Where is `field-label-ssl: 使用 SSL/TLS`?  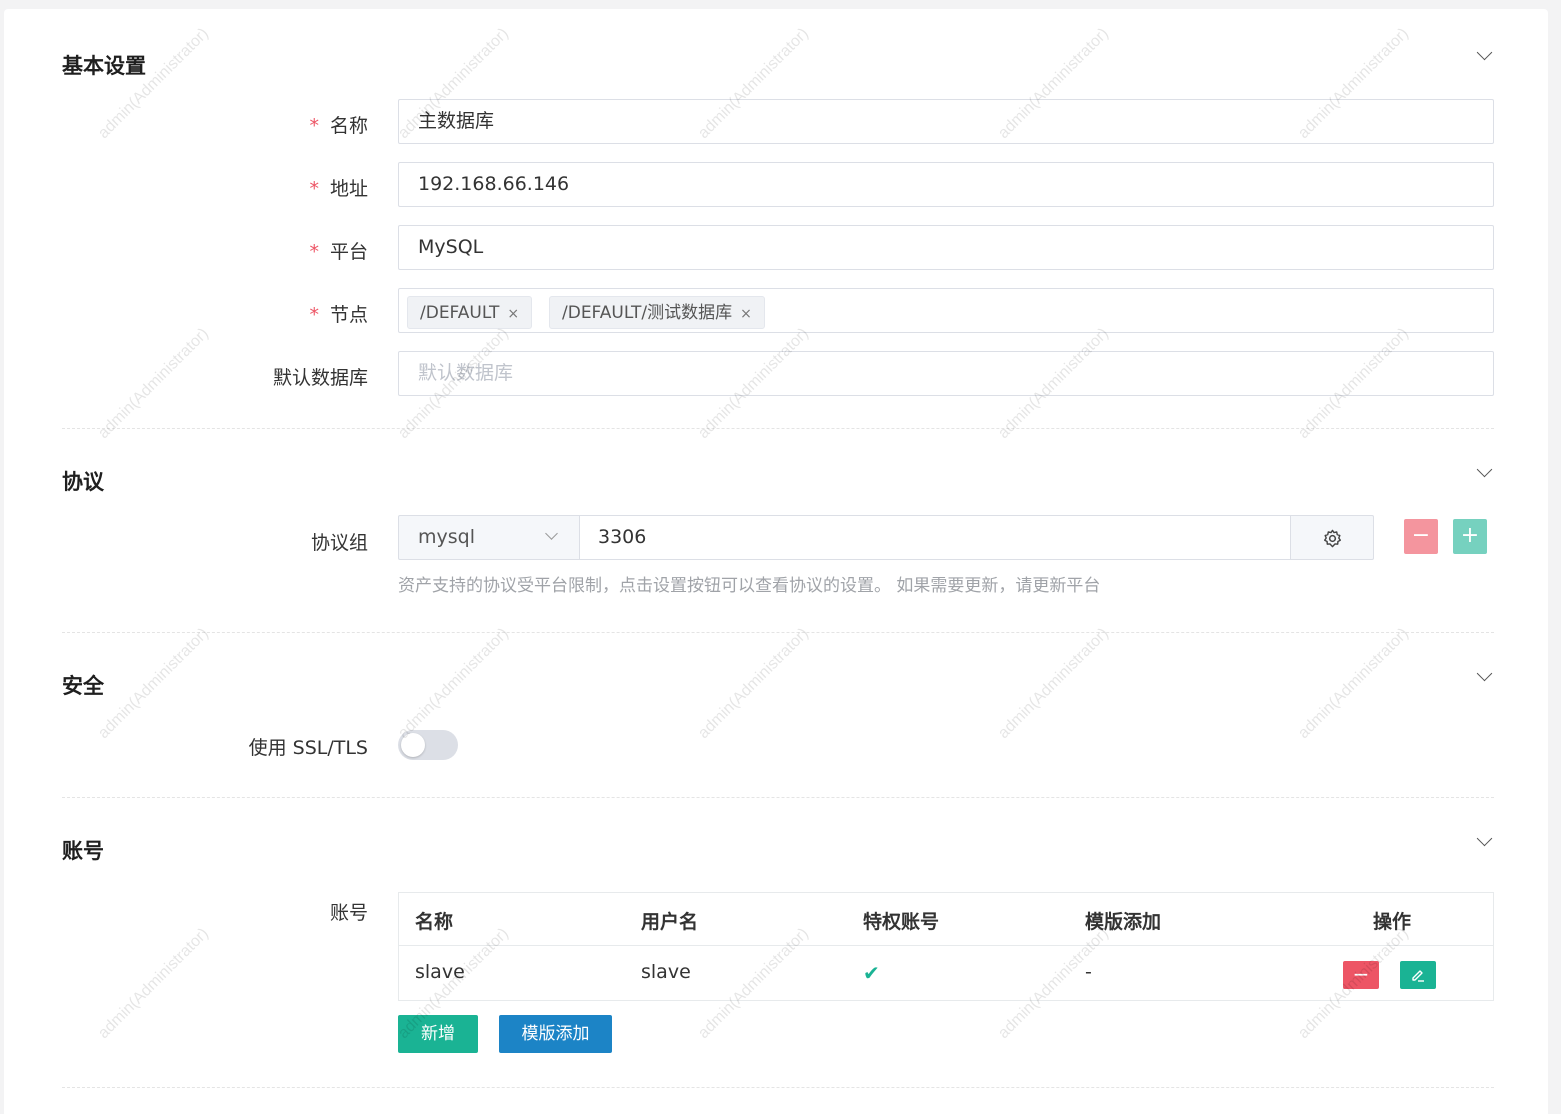
field-label-ssl: 使用 SSL/TLS is located at coordinates (308, 748).